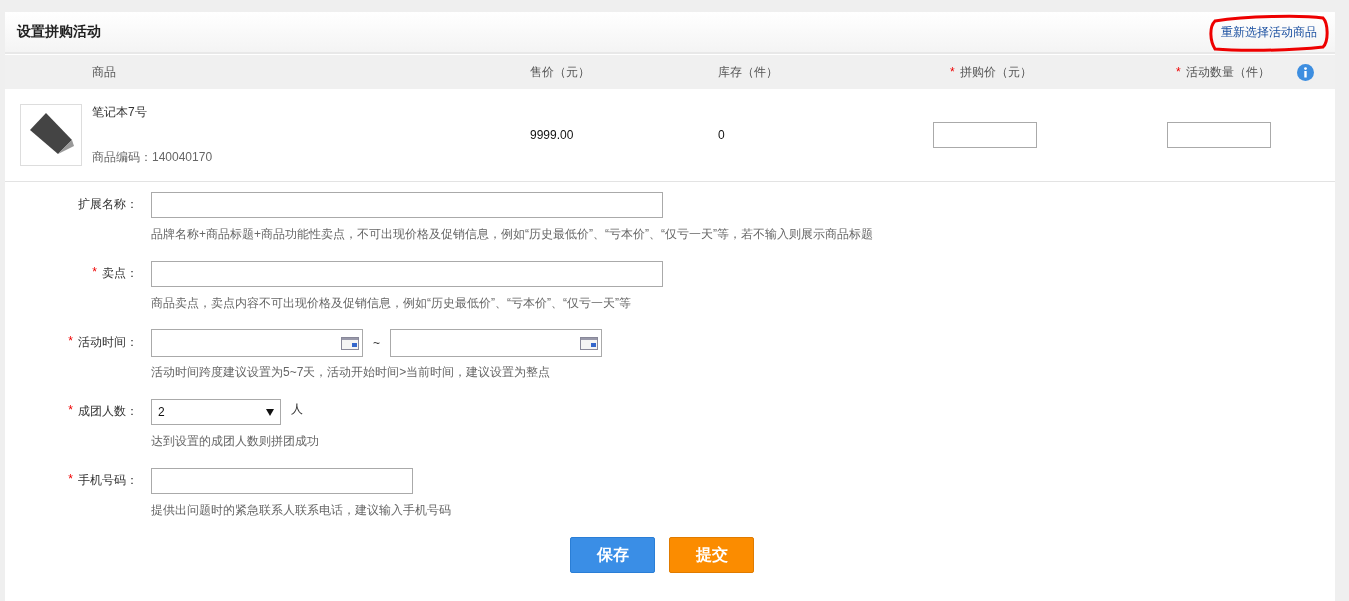 This screenshot has height=601, width=1349. I want to click on field-label: 卖点：, so click(120, 273).